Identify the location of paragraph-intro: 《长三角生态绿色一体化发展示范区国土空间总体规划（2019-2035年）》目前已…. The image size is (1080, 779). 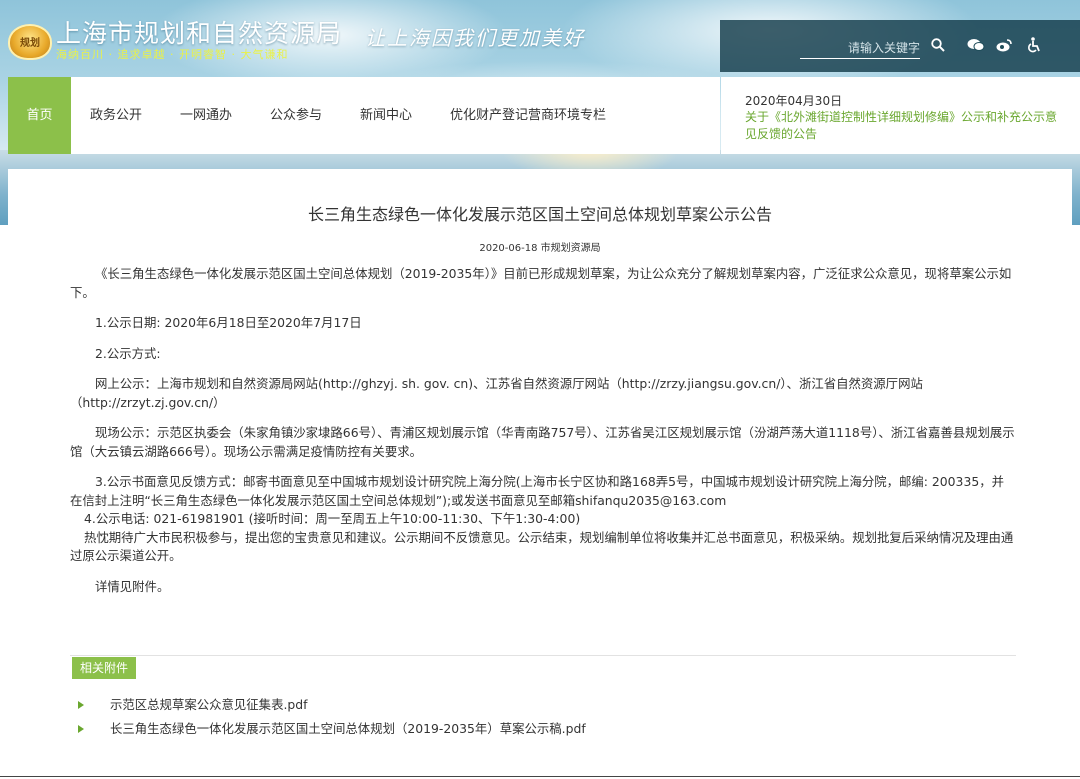
(541, 283).